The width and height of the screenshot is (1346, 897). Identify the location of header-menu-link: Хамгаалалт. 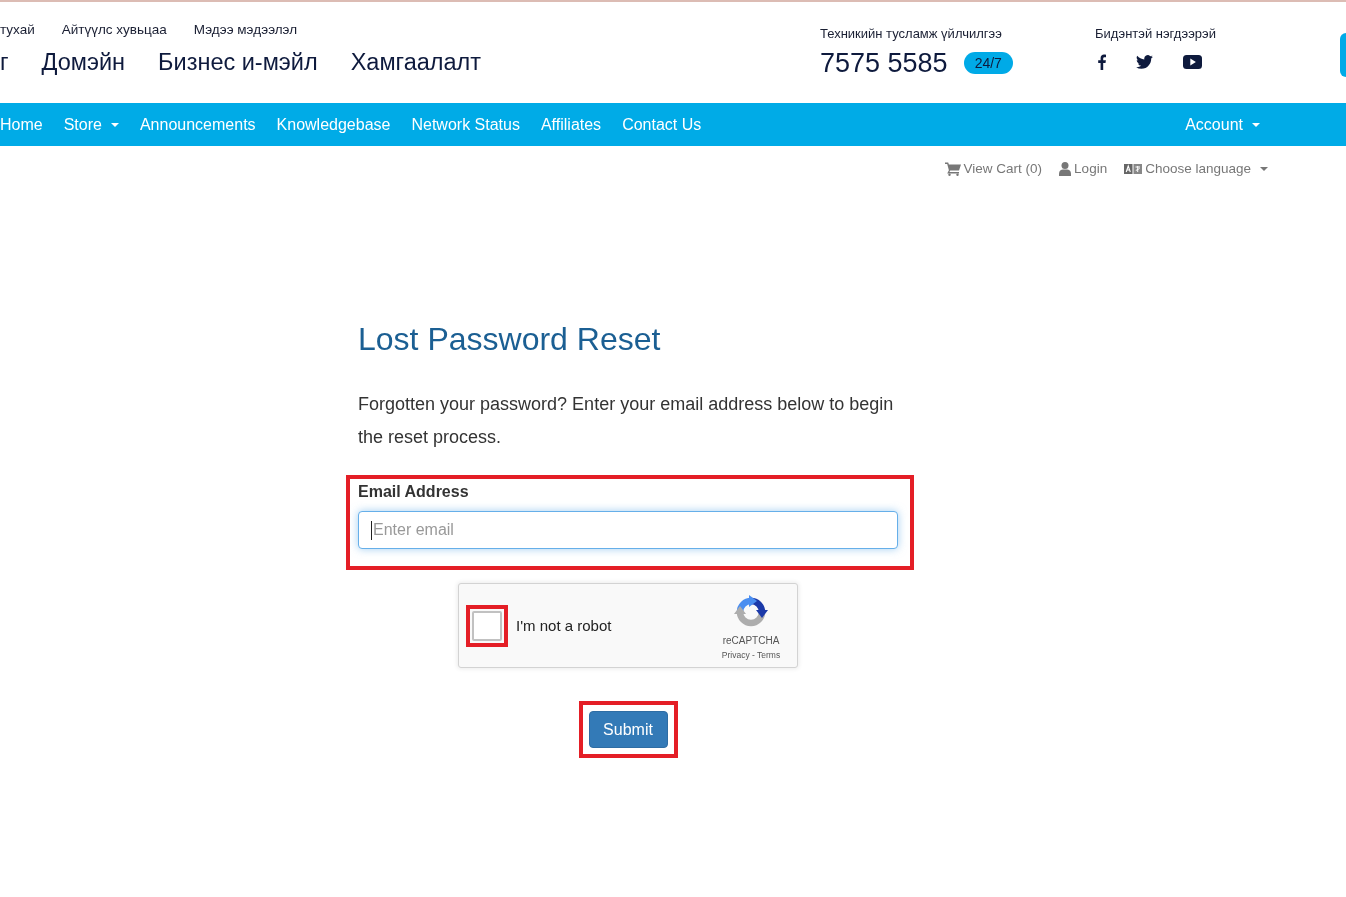
(416, 62).